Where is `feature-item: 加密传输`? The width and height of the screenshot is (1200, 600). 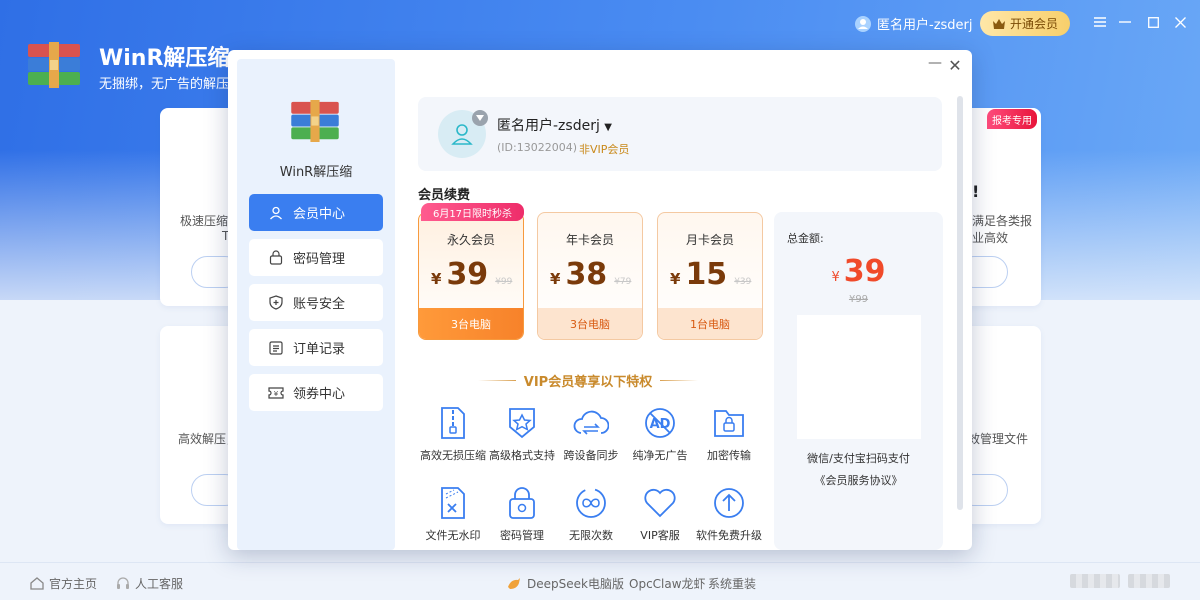
feature-item: 加密传输 is located at coordinates (729, 434).